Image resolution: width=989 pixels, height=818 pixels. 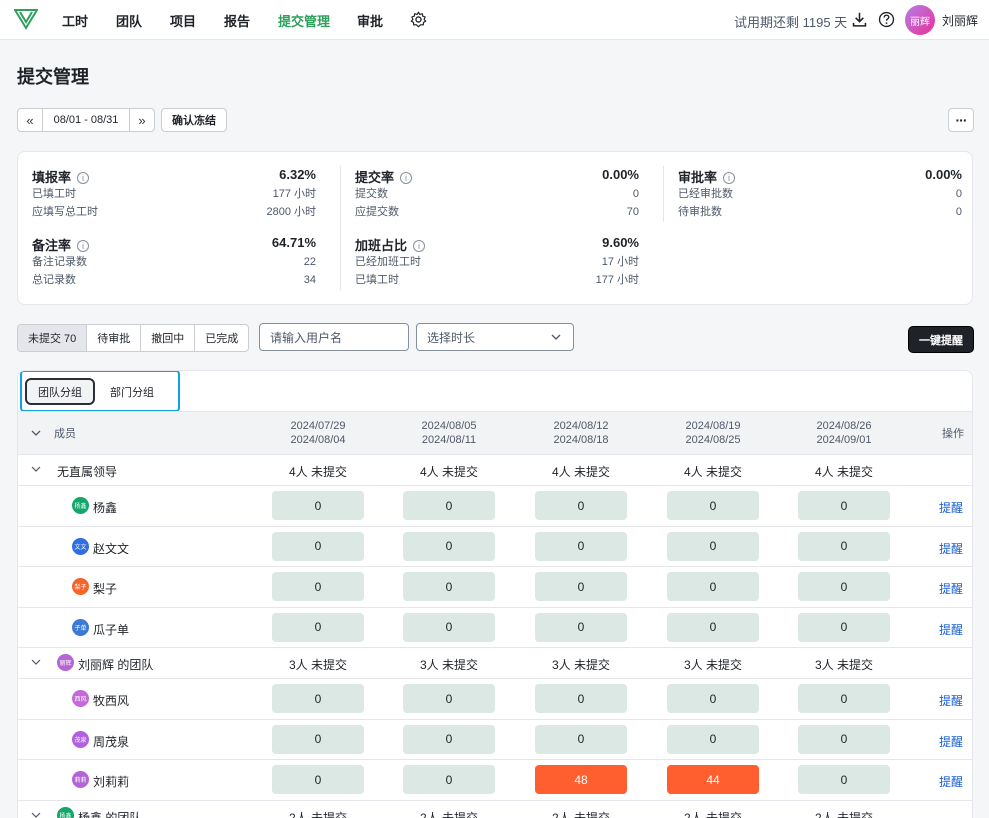 I want to click on logo-icon, so click(x=26, y=19).